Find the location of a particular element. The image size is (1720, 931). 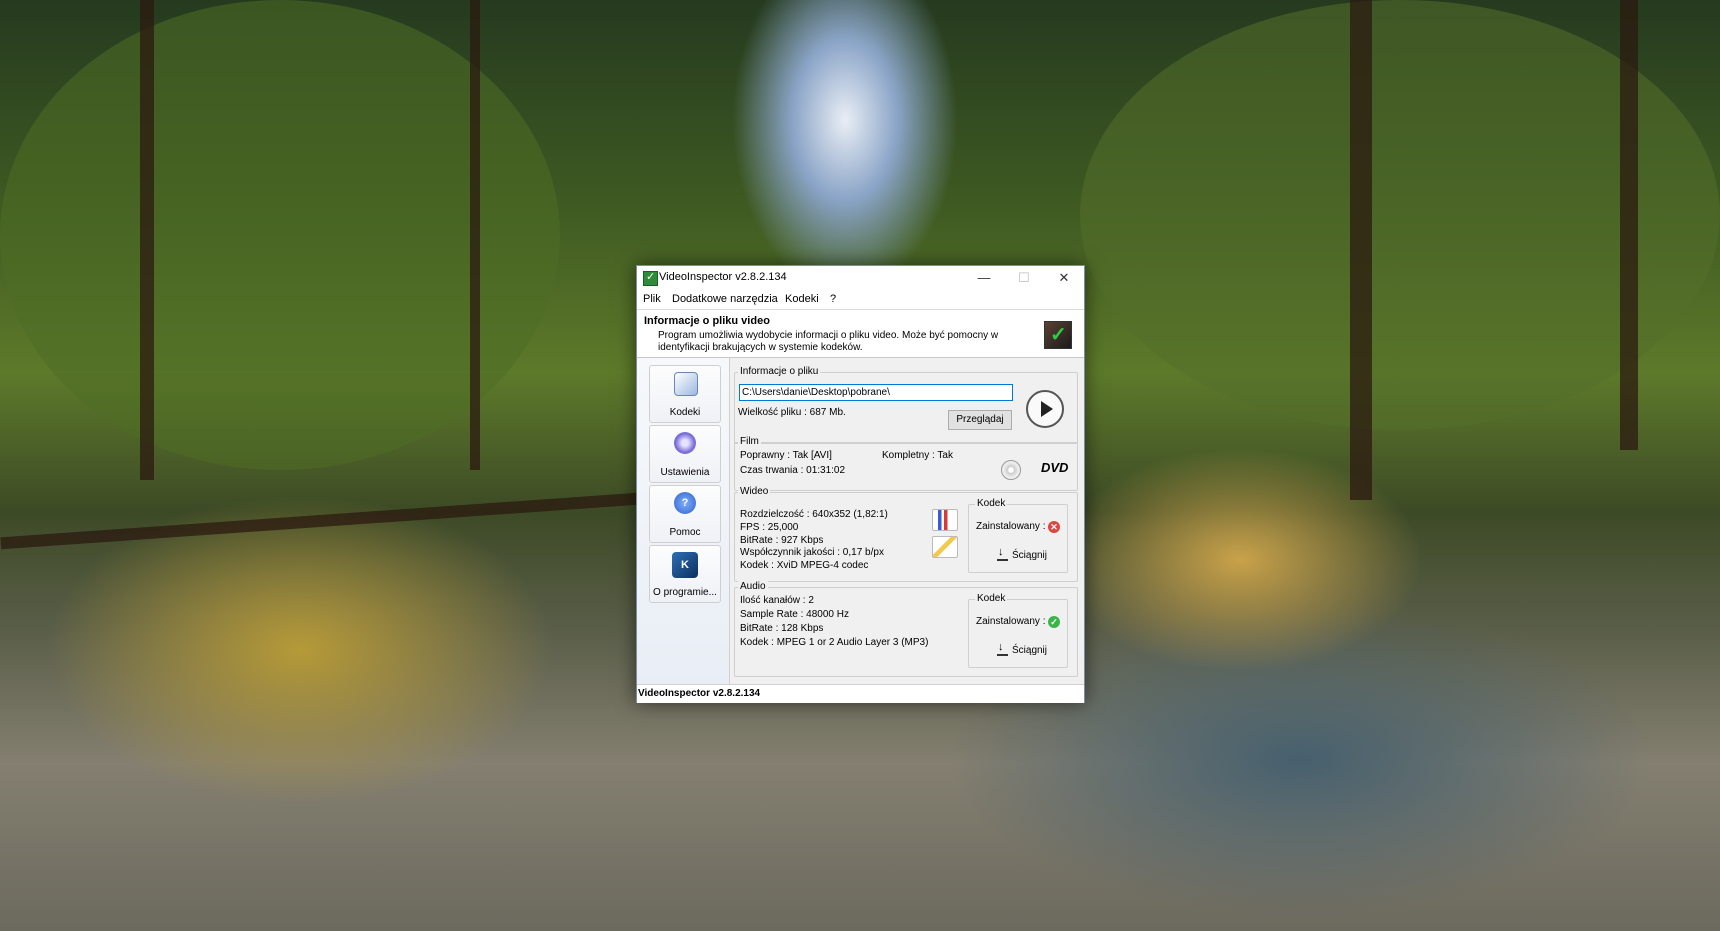

app-icon is located at coordinates (650, 278).